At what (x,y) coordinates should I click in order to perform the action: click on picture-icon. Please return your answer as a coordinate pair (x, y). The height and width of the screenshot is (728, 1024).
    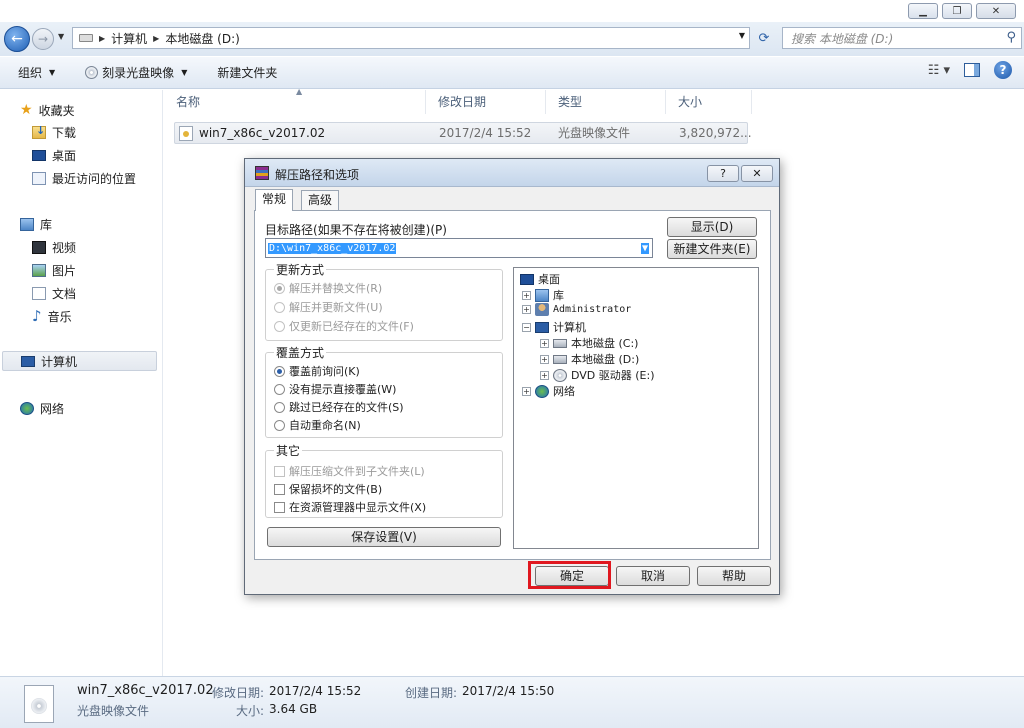
    Looking at the image, I should click on (39, 270).